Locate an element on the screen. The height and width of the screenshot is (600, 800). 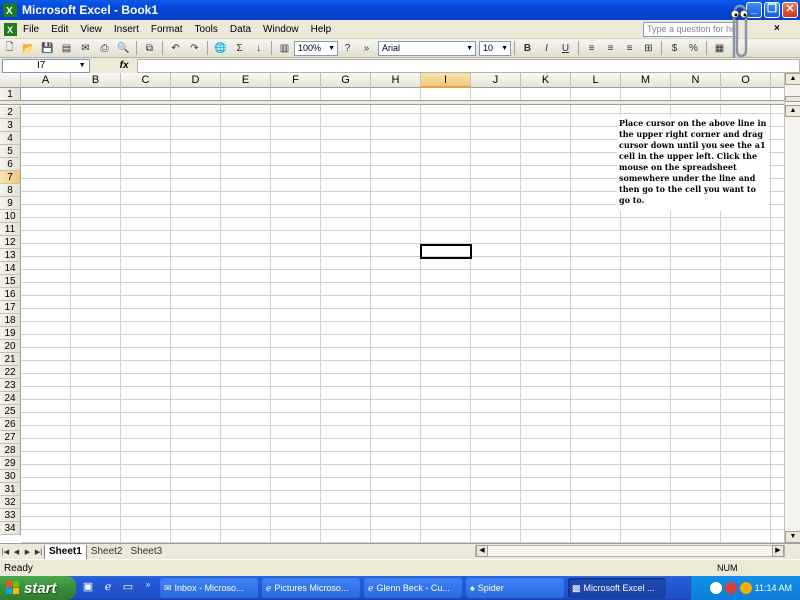
row-header: 30 is located at coordinates (10, 476).